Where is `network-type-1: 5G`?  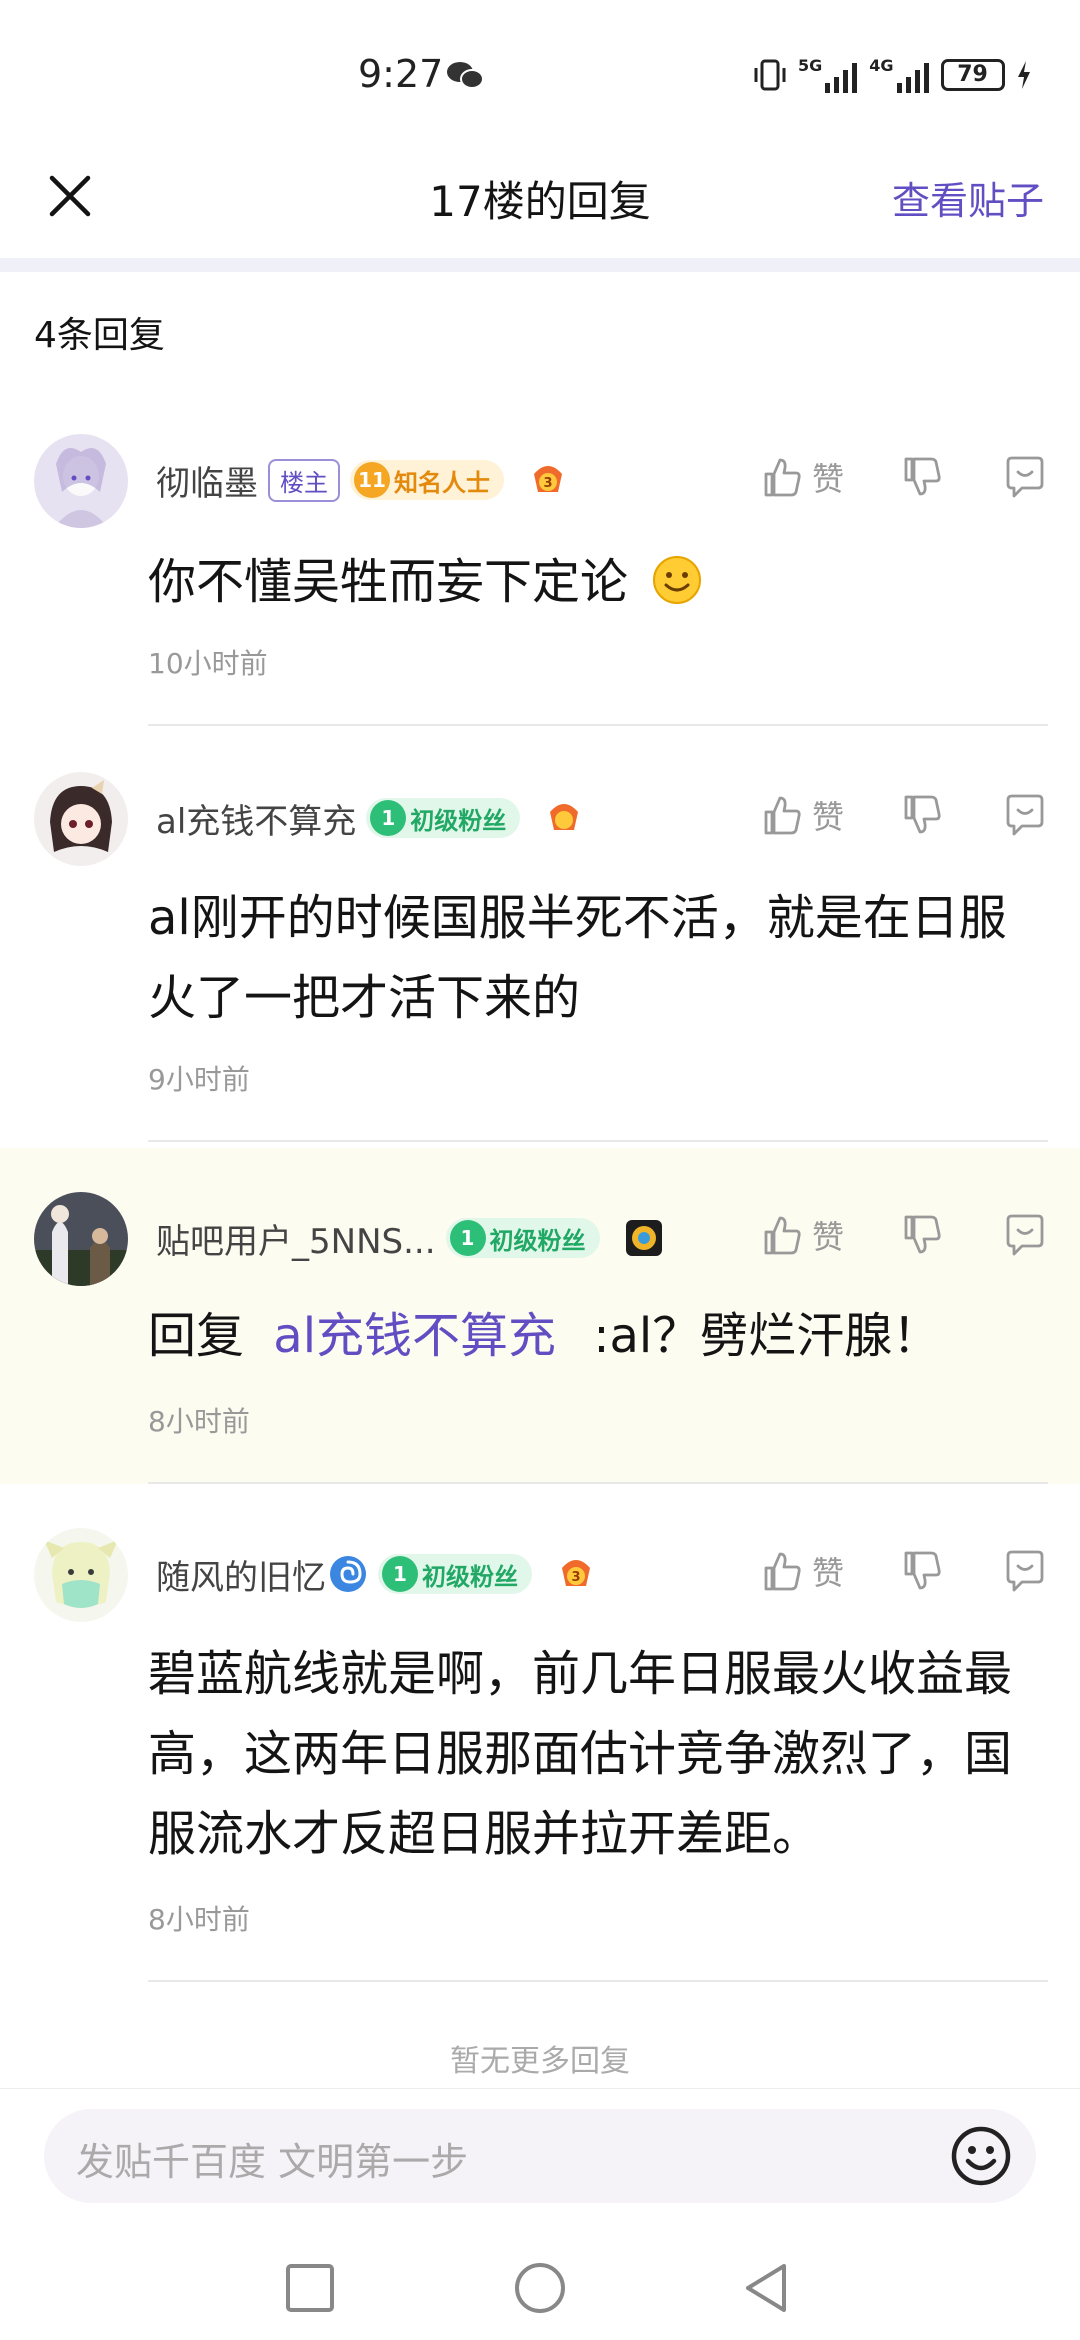
network-type-1: 5G is located at coordinates (810, 65).